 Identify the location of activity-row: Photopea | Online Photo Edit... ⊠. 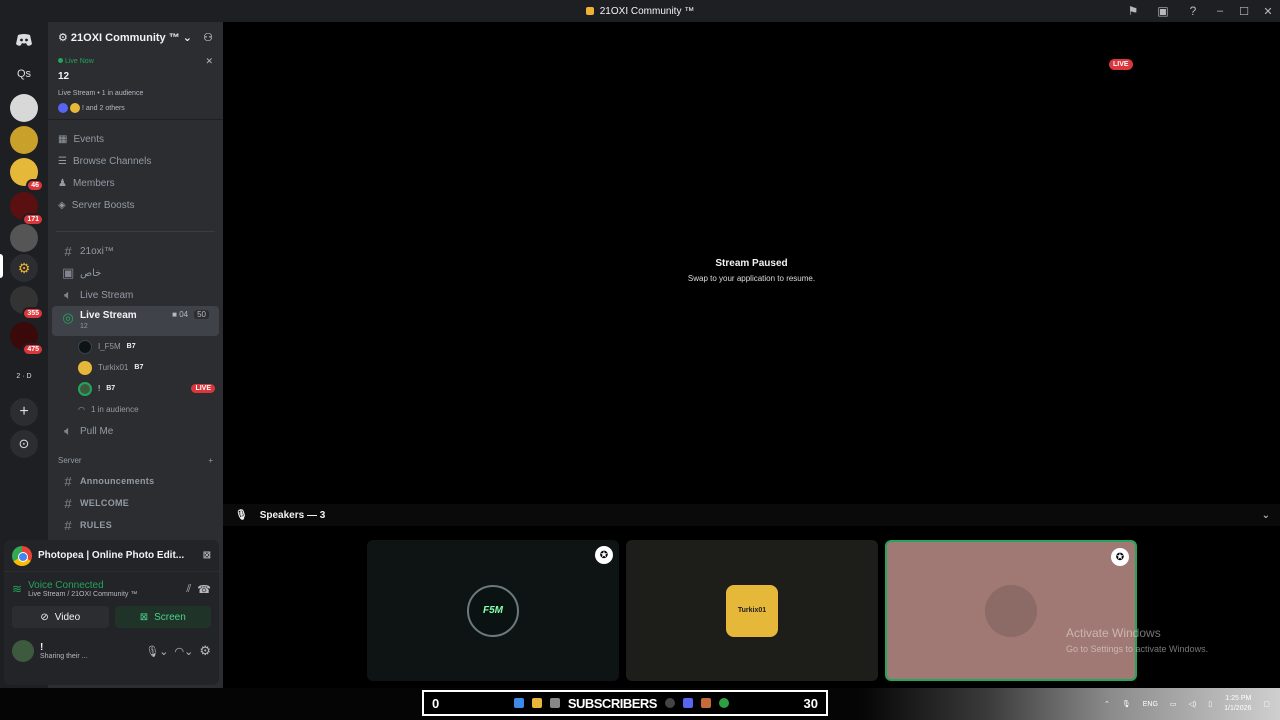
(111, 556).